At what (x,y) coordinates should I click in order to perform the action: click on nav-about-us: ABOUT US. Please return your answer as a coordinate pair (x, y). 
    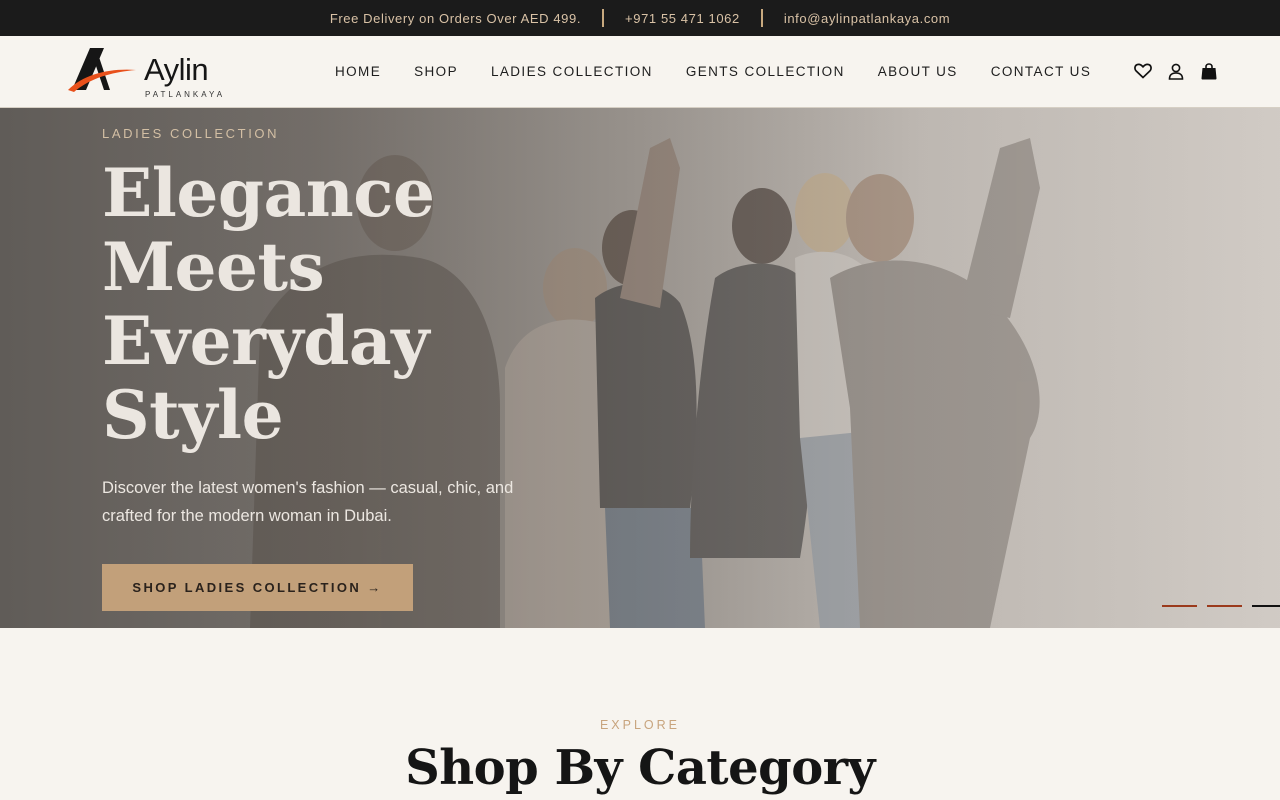
    Looking at the image, I should click on (918, 71).